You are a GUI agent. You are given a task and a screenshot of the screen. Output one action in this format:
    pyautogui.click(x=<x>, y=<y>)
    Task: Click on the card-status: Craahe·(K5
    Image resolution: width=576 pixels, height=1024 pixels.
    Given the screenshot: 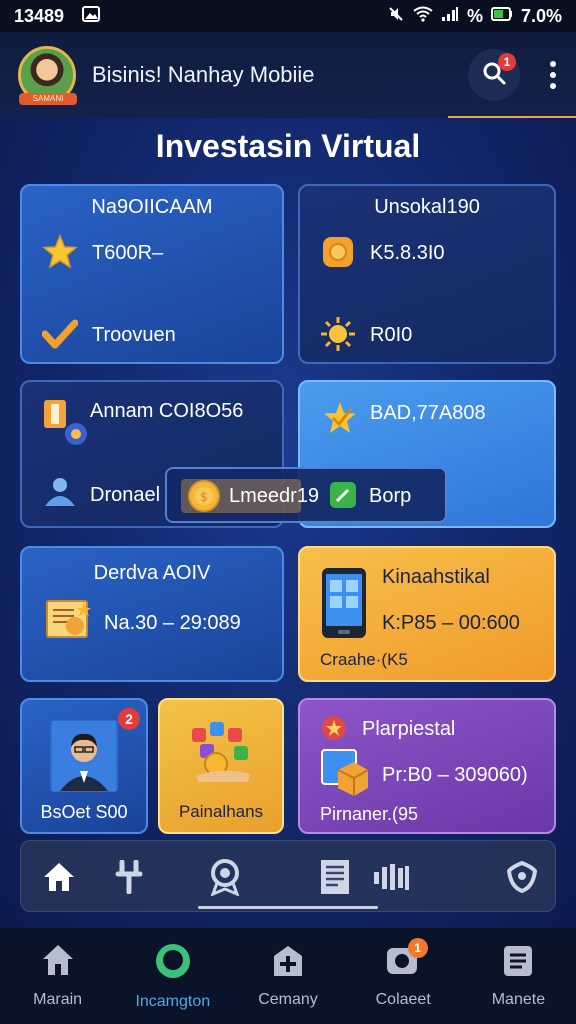 What is the action you would take?
    pyautogui.click(x=364, y=659)
    